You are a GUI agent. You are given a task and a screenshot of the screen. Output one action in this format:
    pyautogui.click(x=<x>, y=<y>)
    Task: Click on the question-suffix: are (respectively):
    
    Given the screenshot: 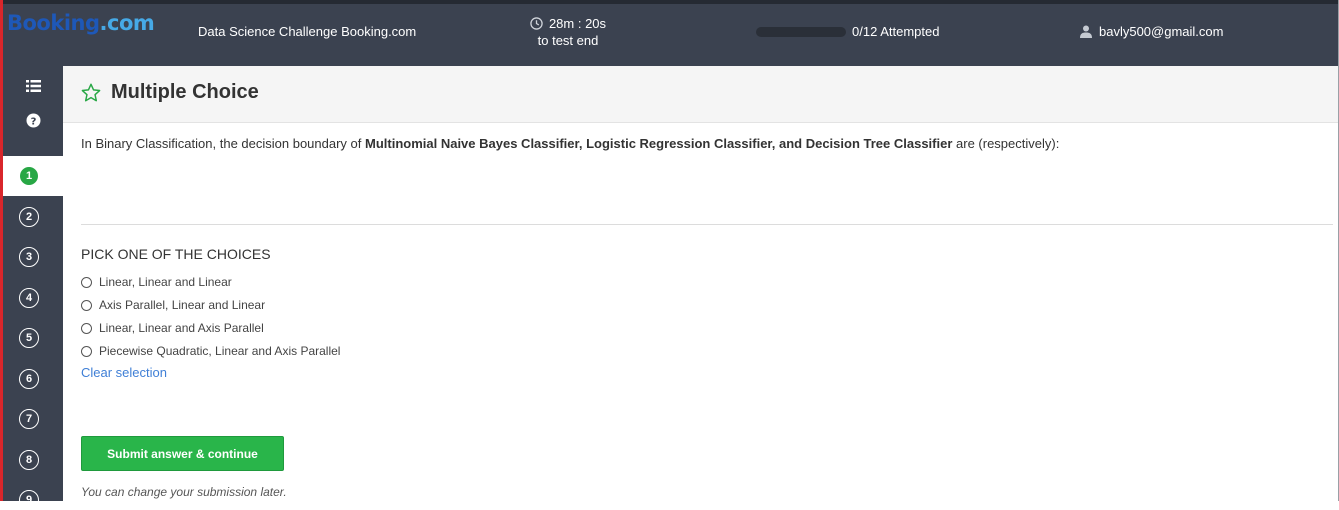 What is the action you would take?
    pyautogui.click(x=1006, y=143)
    